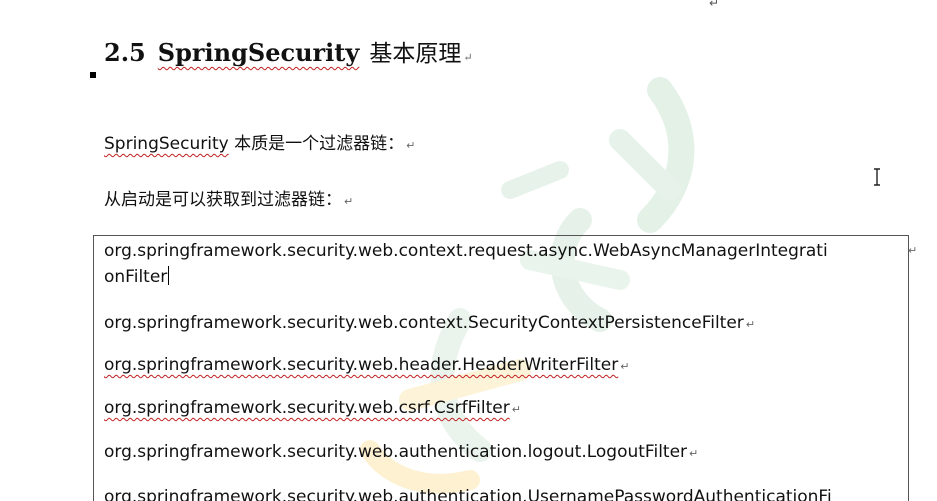 This screenshot has height=501, width=937. Describe the element at coordinates (166, 144) in the screenshot. I see `paragraph-product-name: SpringSecurity` at that location.